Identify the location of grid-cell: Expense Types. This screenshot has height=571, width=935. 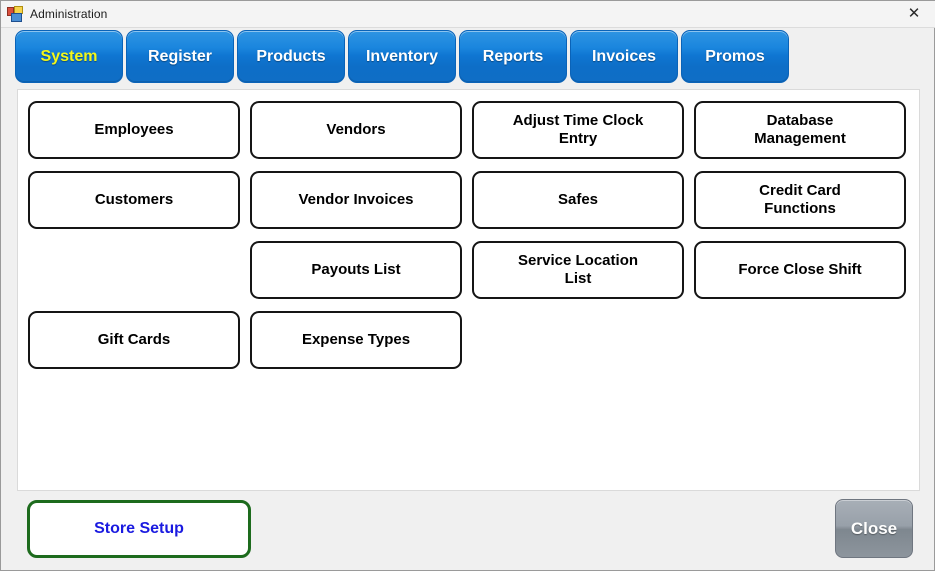
(356, 340).